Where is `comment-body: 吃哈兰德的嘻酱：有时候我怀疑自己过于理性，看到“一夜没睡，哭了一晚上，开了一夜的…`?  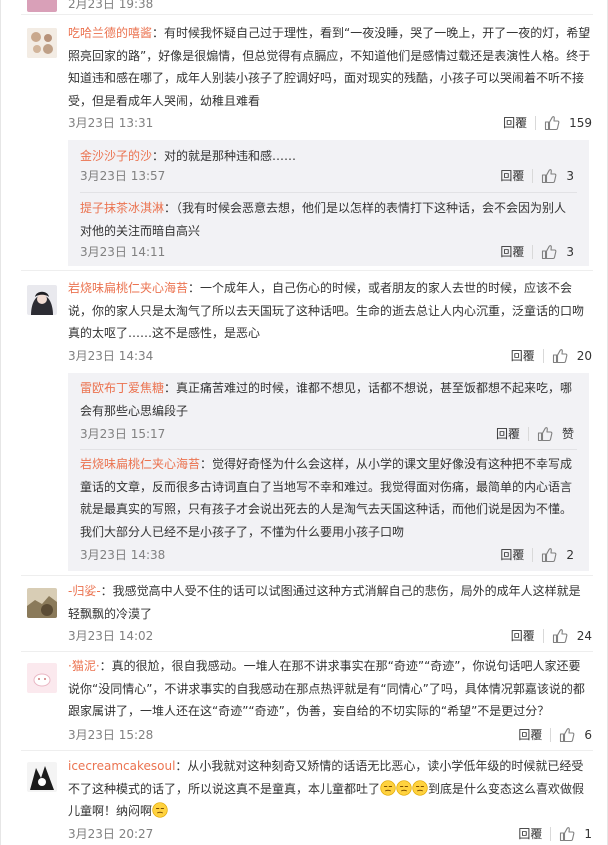 comment-body: 吃哈兰德的嘻酱：有时候我怀疑自己过于理性，看到“一夜没睡，哭了一晚上，开了一夜的… is located at coordinates (330, 67).